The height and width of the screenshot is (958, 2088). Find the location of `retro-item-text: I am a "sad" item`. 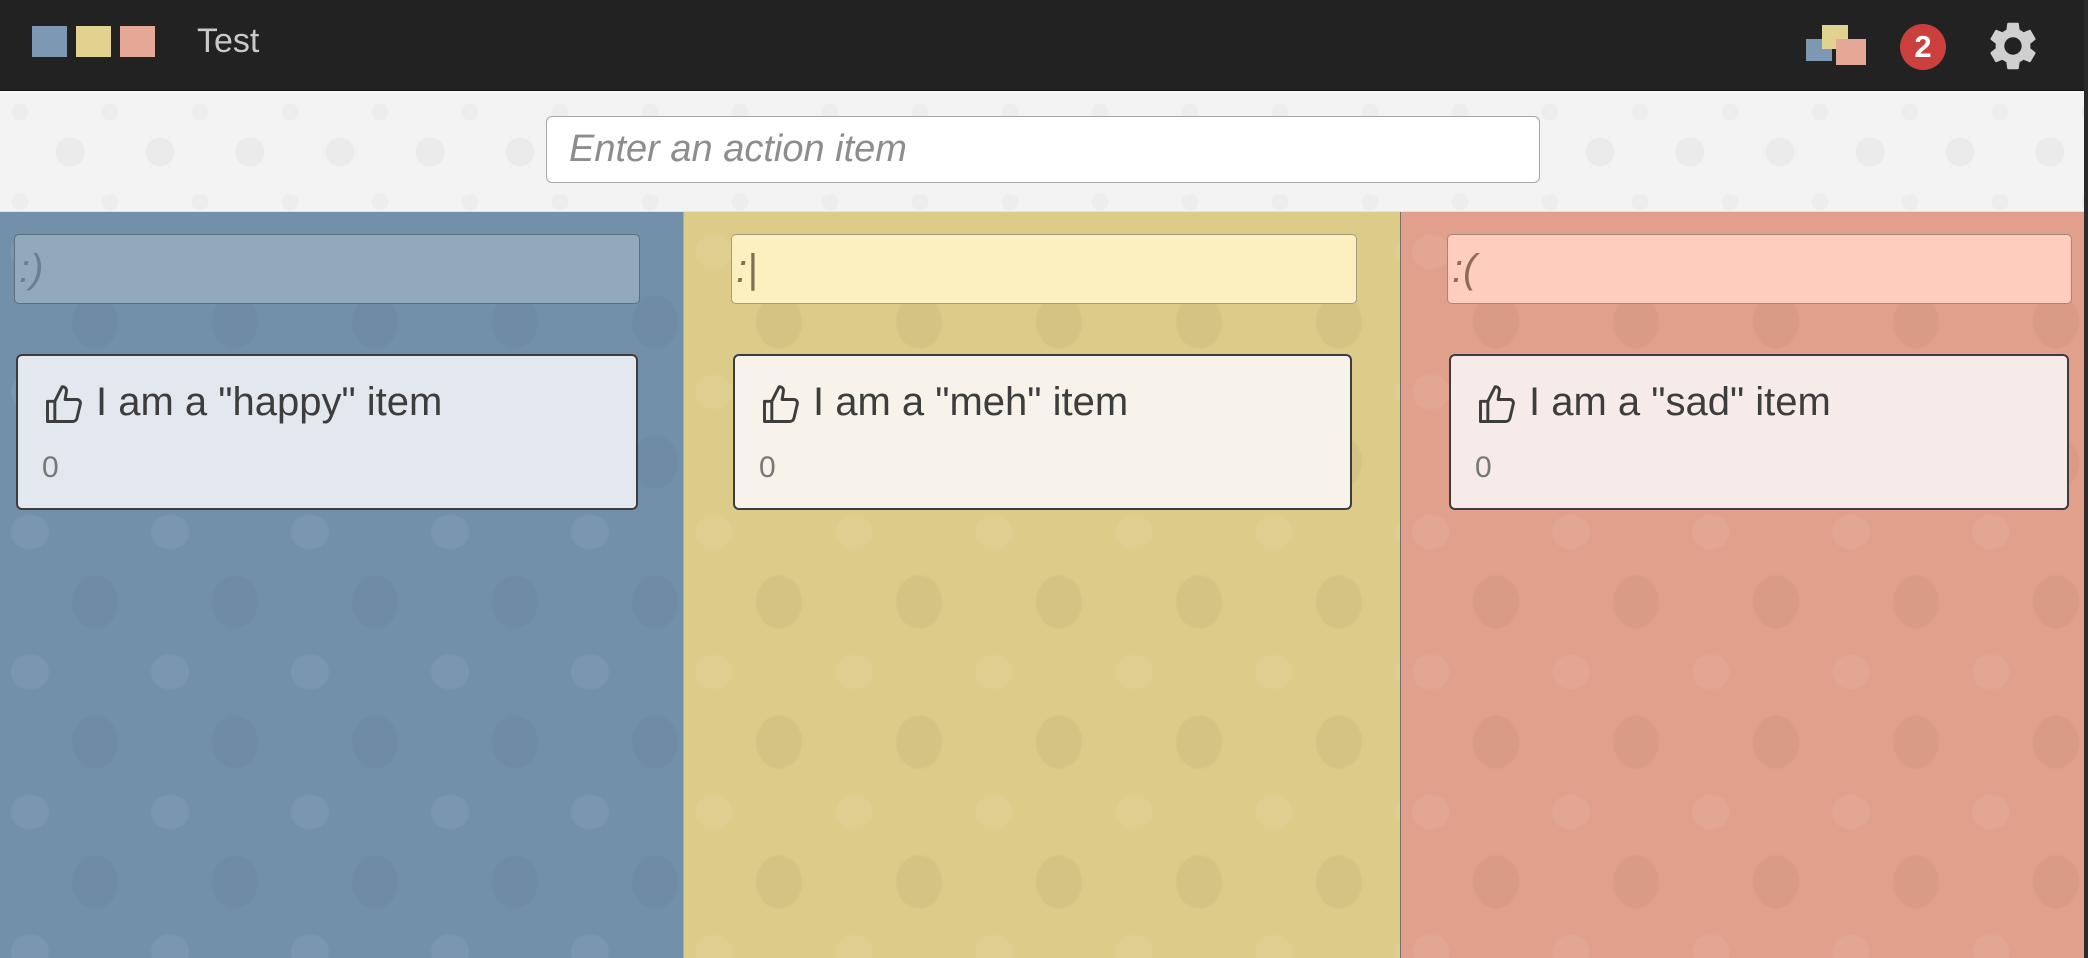

retro-item-text: I am a "sad" item is located at coordinates (1680, 402).